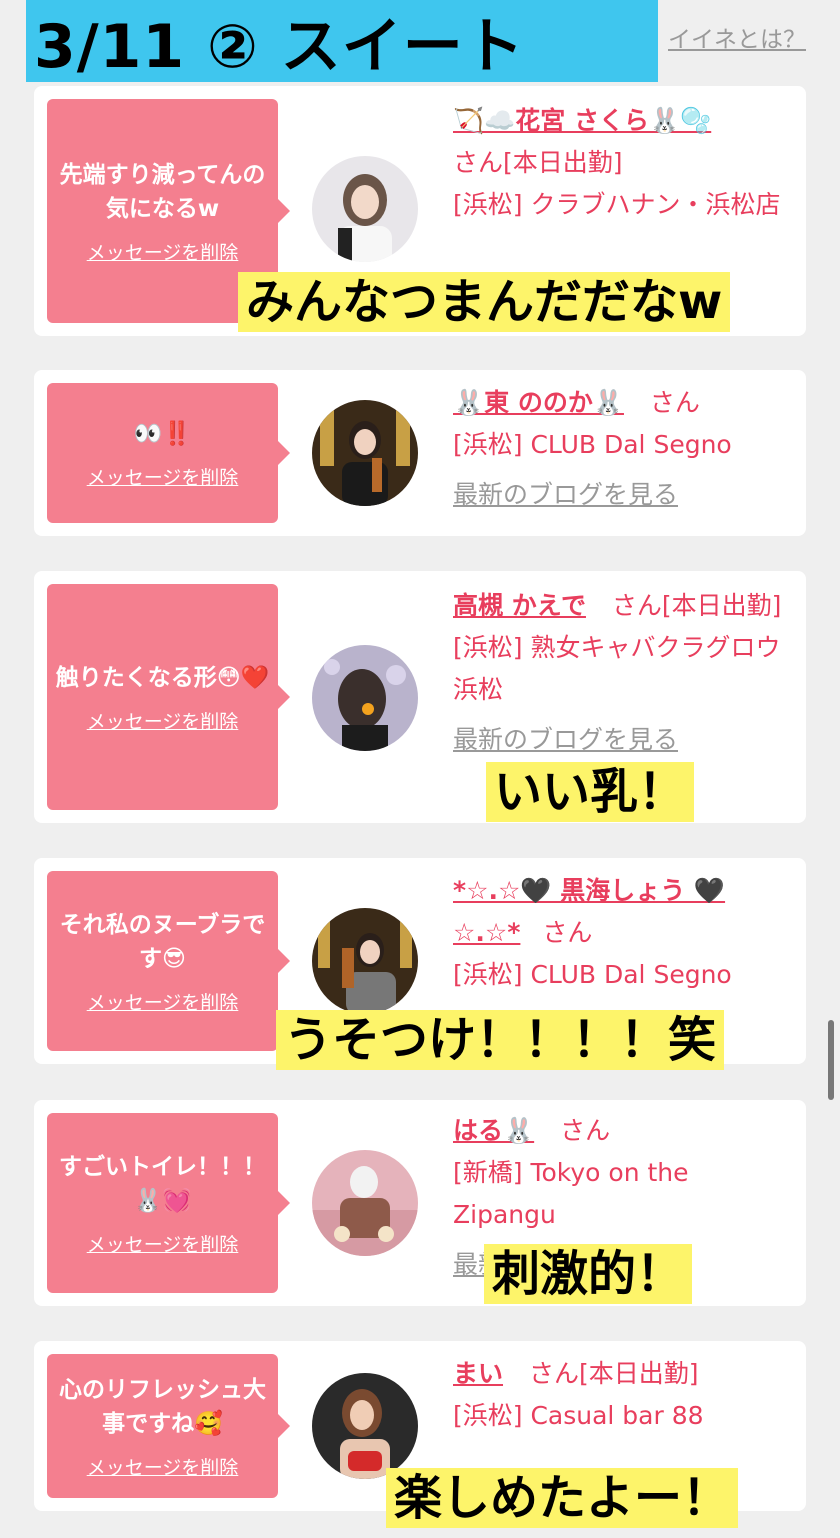  Describe the element at coordinates (562, 1498) in the screenshot. I see `caption-overlay: 楽しめたよー！` at that location.